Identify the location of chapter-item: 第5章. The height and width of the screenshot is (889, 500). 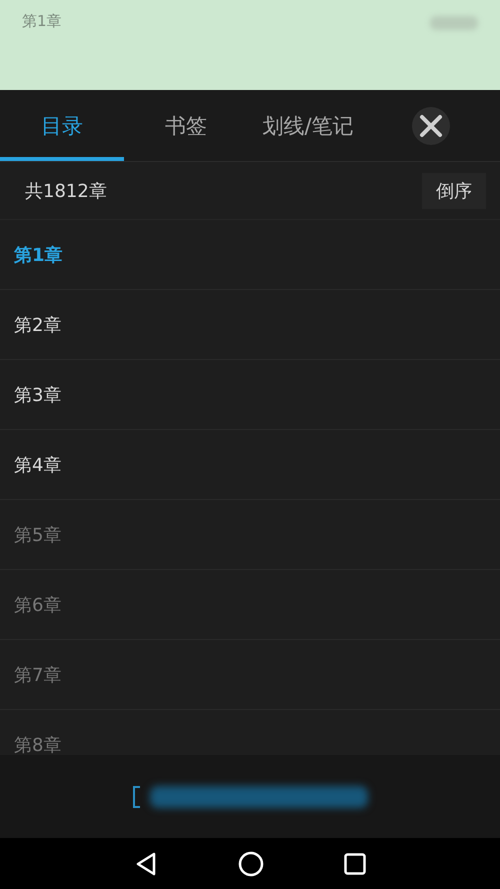
(38, 534).